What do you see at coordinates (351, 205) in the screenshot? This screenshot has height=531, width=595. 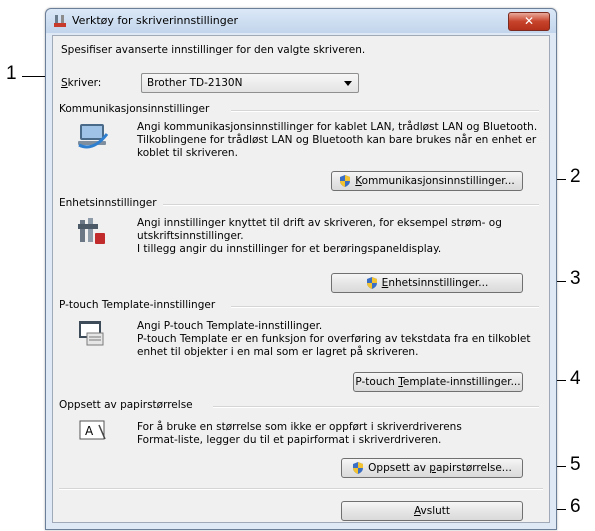 I see `device-group-line` at bounding box center [351, 205].